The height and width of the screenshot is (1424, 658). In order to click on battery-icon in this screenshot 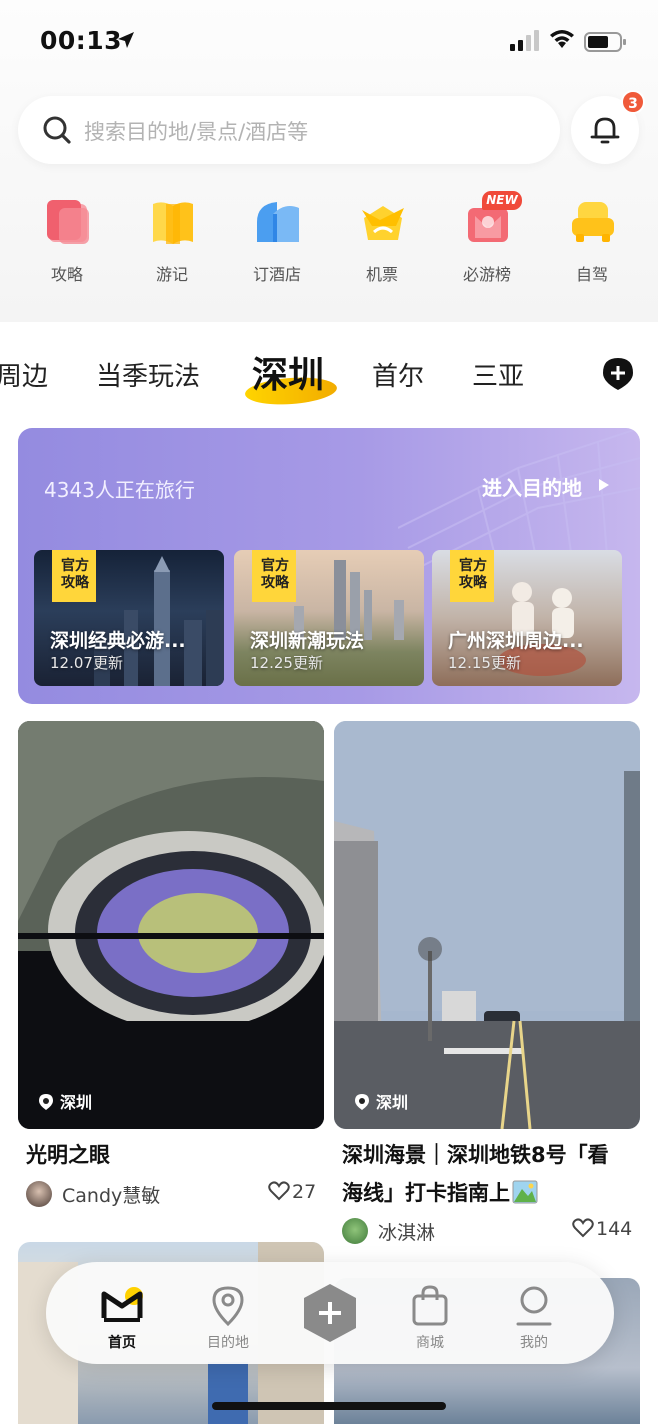, I will do `click(605, 42)`.